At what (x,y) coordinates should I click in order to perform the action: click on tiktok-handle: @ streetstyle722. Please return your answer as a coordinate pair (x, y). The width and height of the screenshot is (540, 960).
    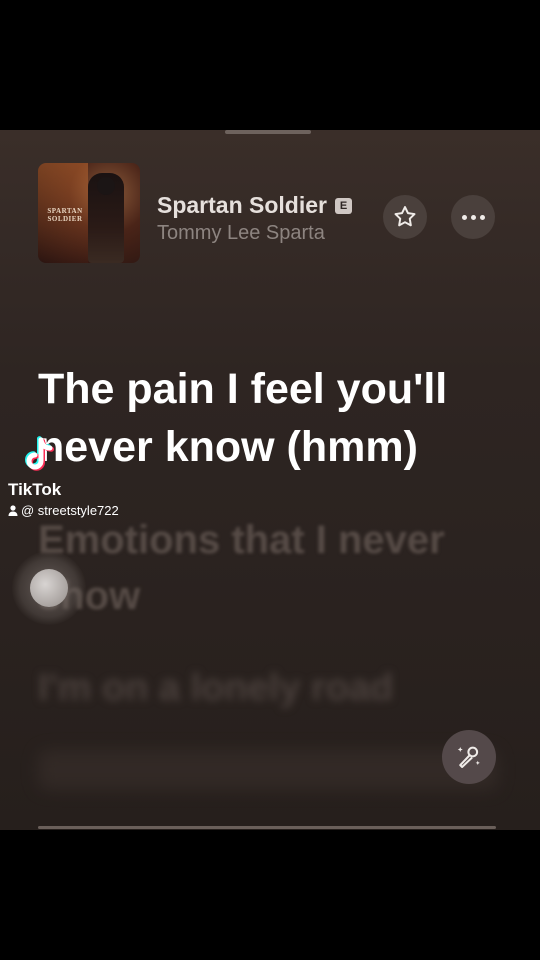
    Looking at the image, I should click on (63, 510).